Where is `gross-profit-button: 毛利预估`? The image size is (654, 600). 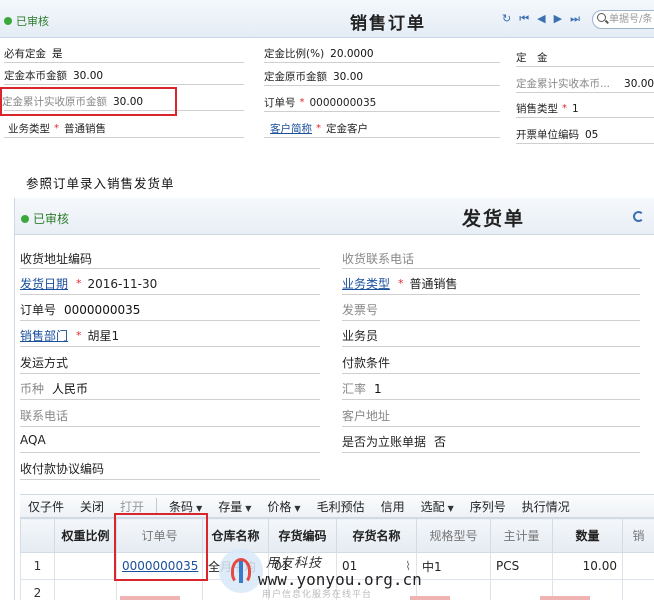
gross-profit-button: 毛利预估 is located at coordinates (341, 506).